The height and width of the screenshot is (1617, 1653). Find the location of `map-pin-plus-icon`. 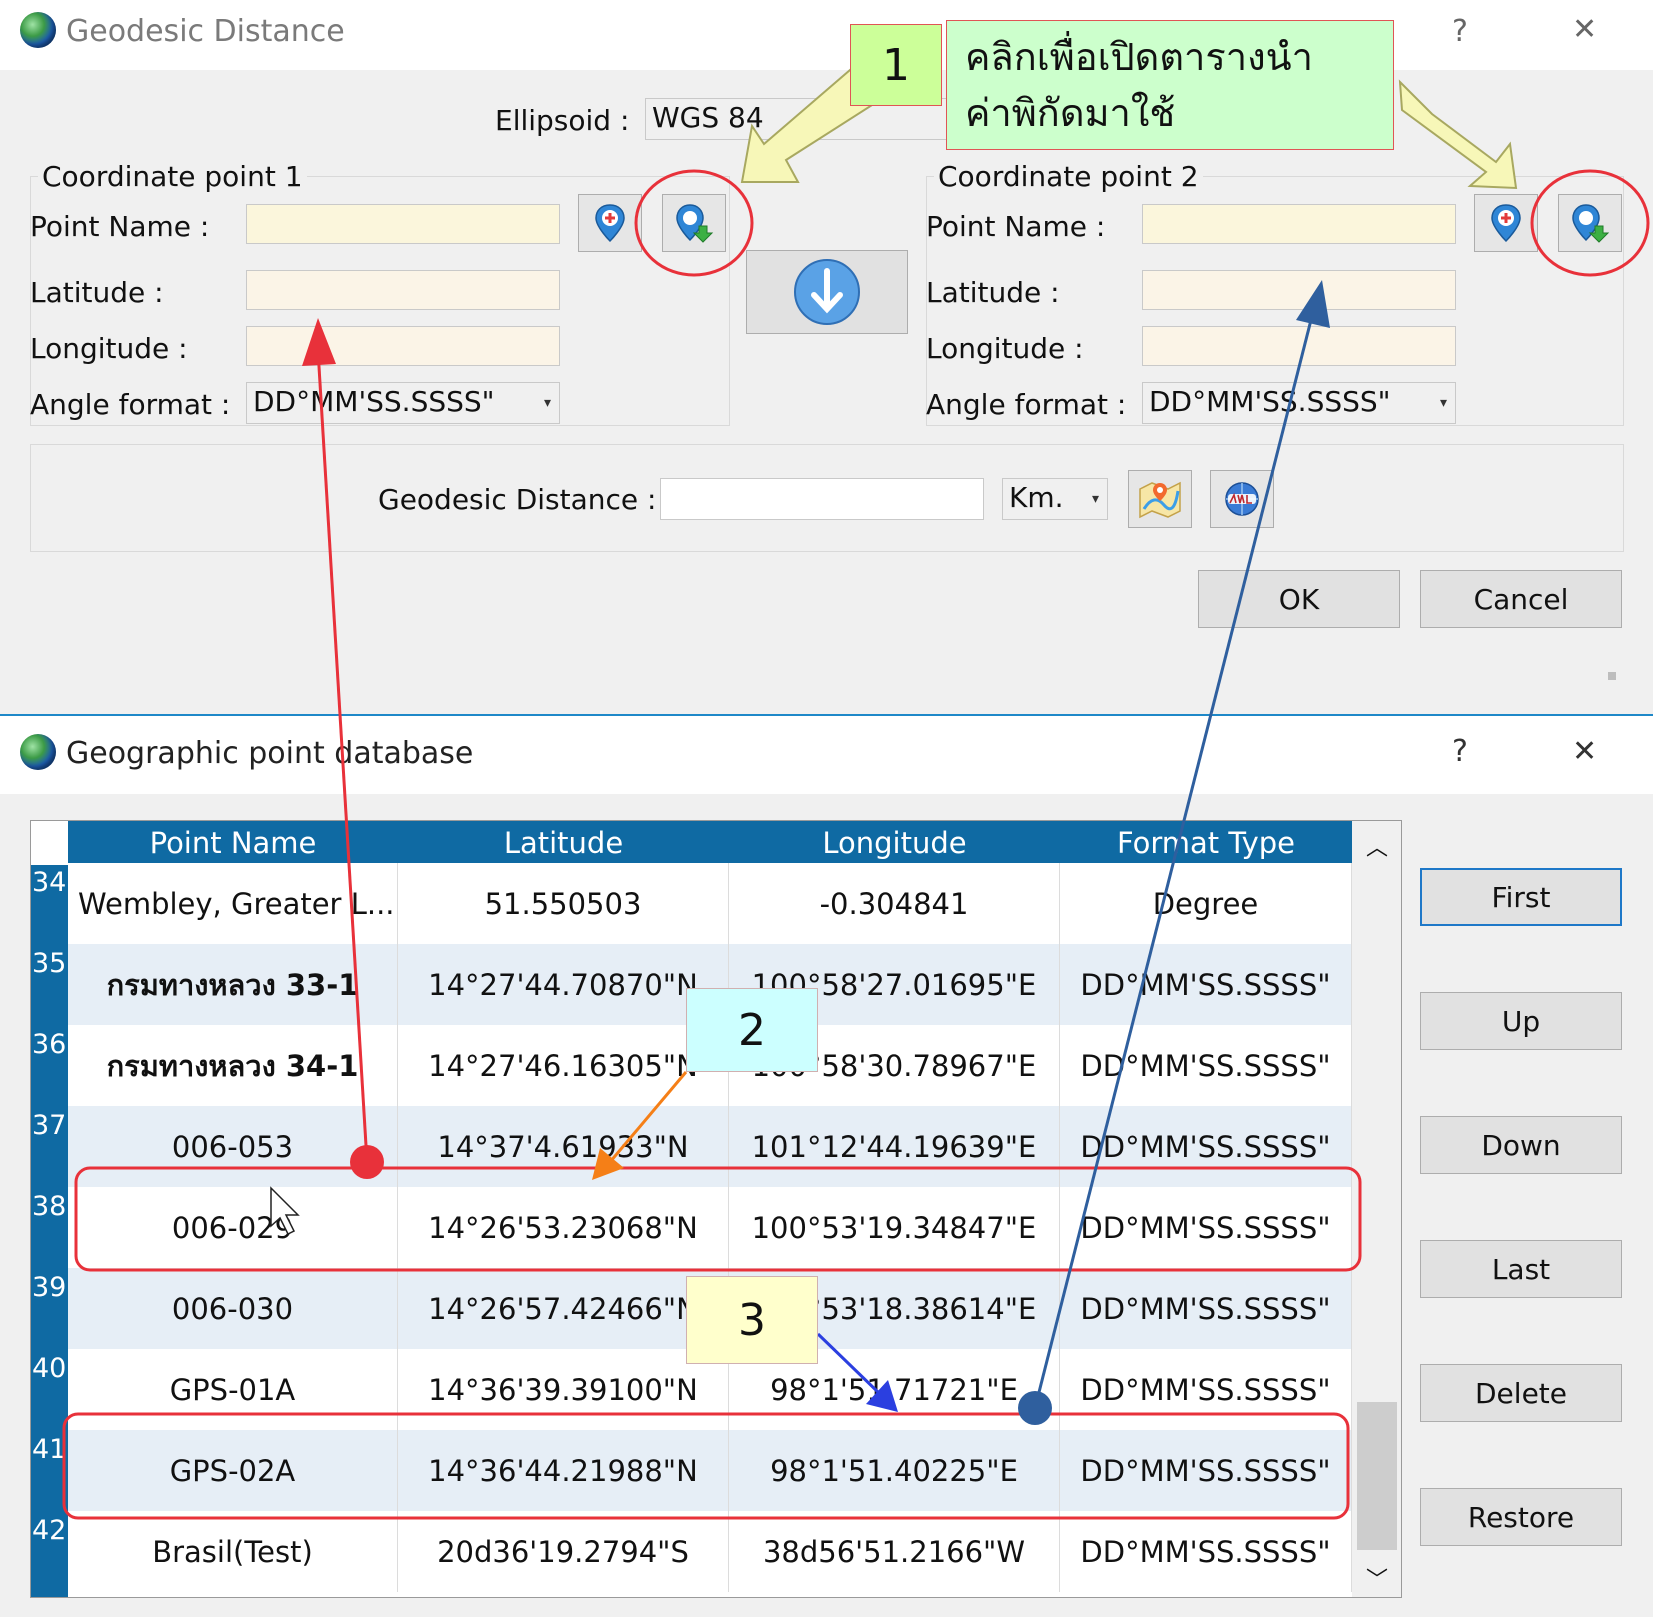

map-pin-plus-icon is located at coordinates (1506, 223).